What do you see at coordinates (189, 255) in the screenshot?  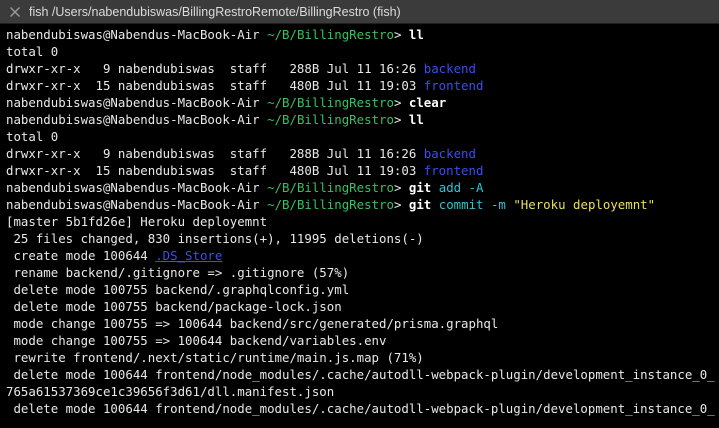 I see `file-link: .DS_Store` at bounding box center [189, 255].